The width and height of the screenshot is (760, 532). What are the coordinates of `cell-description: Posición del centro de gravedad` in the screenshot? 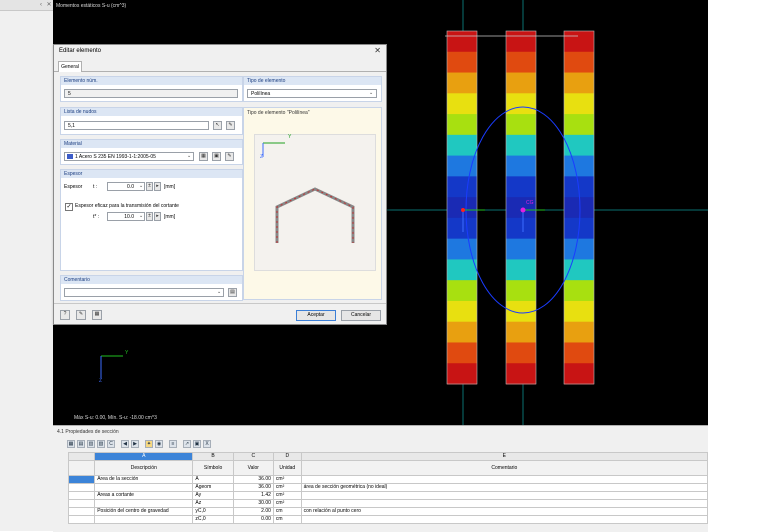 It's located at (144, 511).